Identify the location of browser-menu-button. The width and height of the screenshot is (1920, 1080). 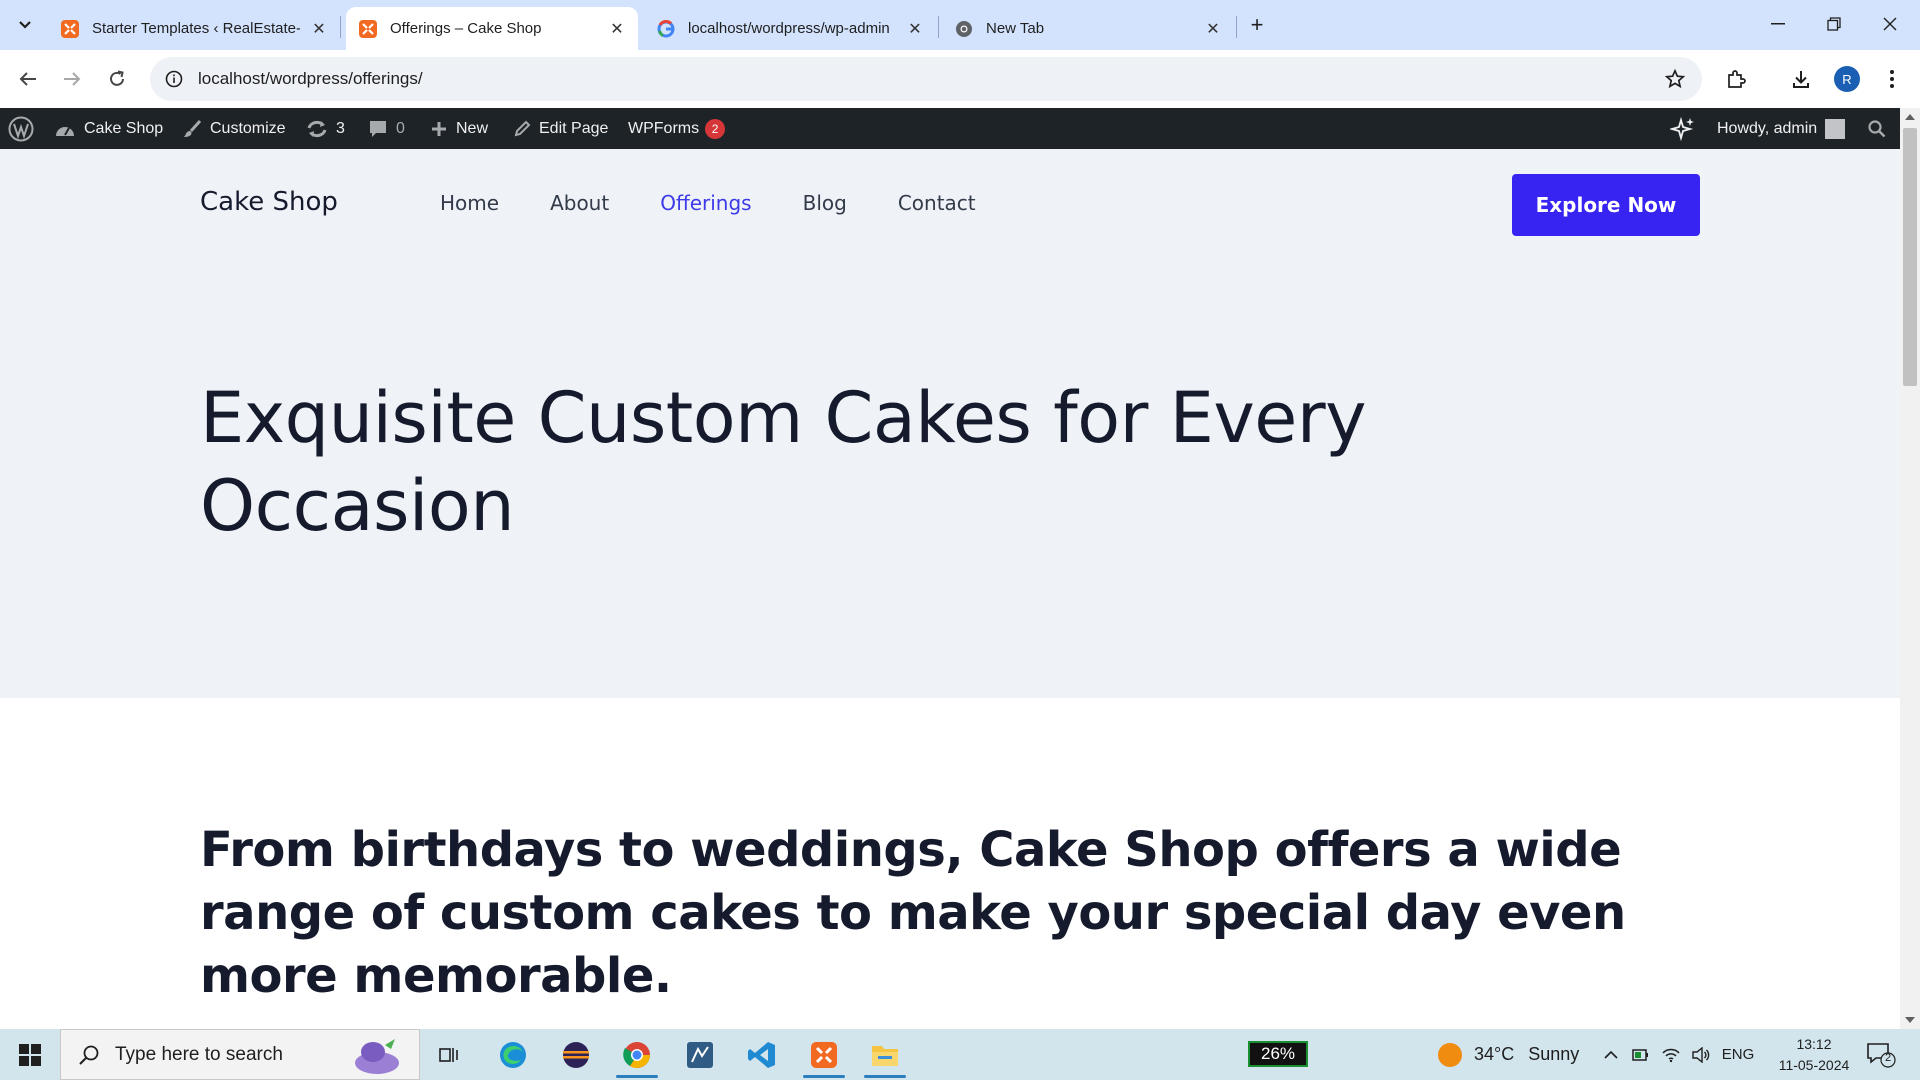
(1892, 79).